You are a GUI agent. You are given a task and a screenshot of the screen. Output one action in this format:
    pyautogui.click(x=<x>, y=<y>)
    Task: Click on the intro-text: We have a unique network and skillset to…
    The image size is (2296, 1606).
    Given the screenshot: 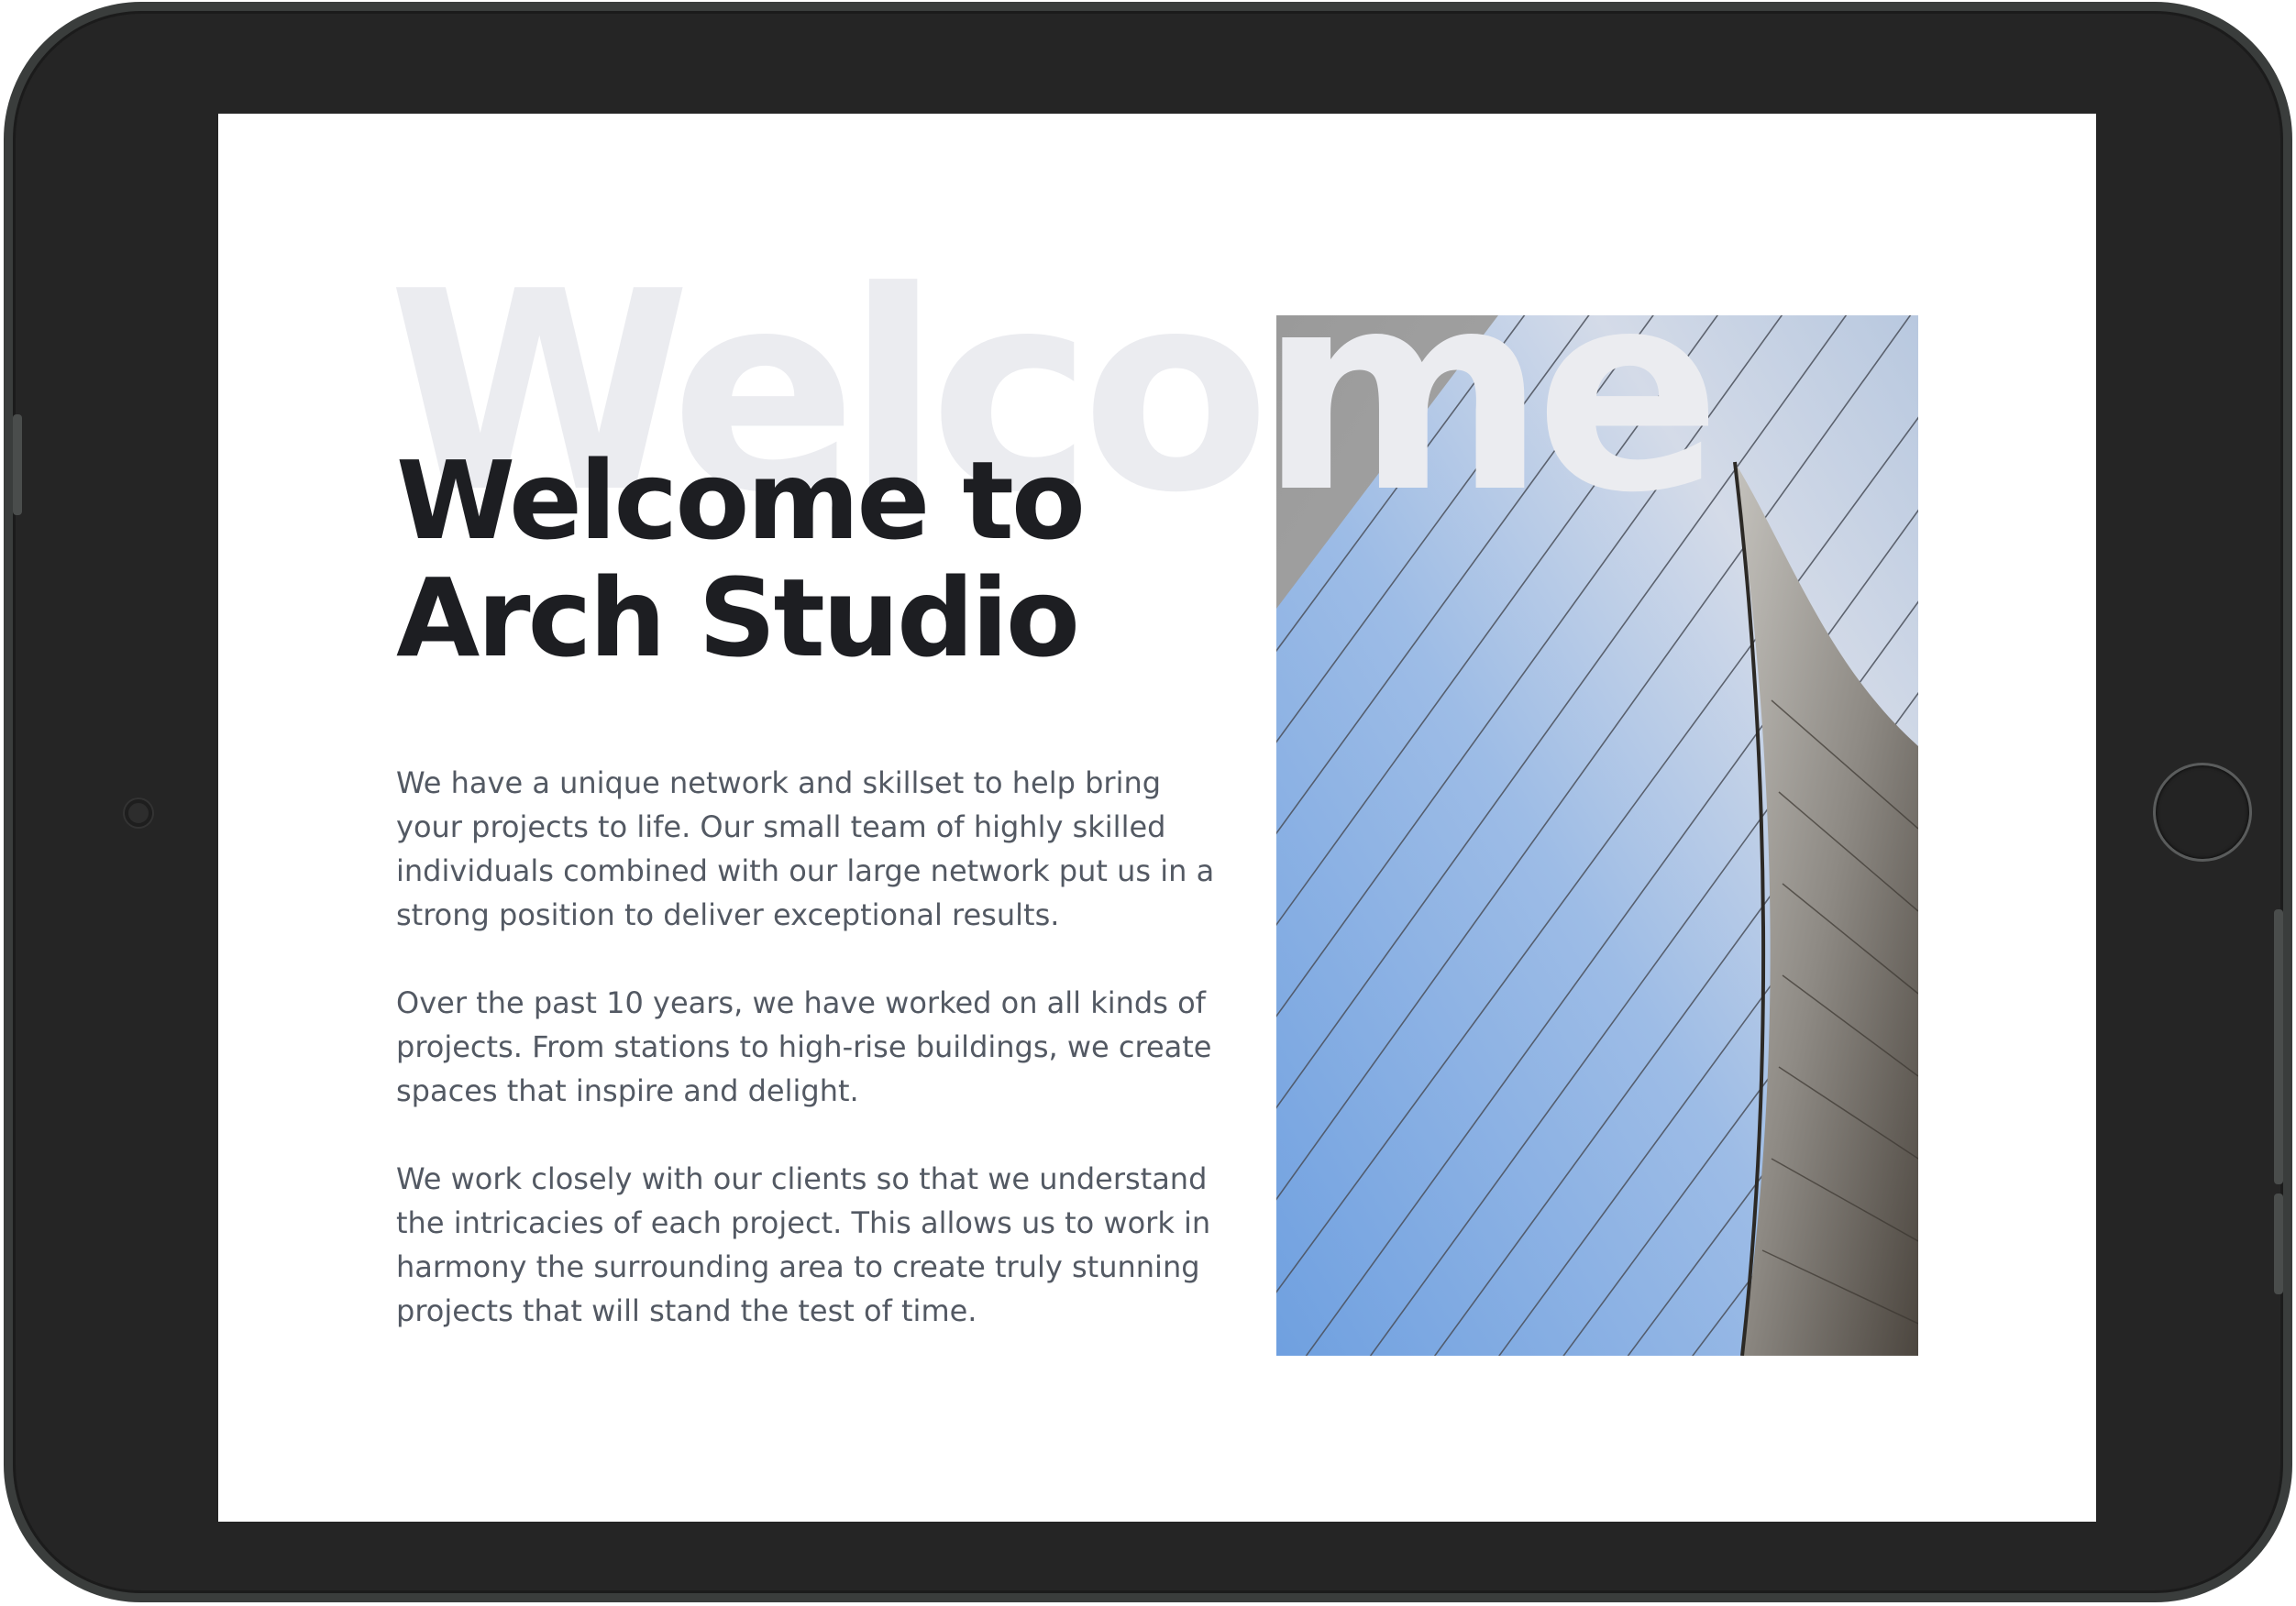 What is the action you would take?
    pyautogui.click(x=808, y=1069)
    